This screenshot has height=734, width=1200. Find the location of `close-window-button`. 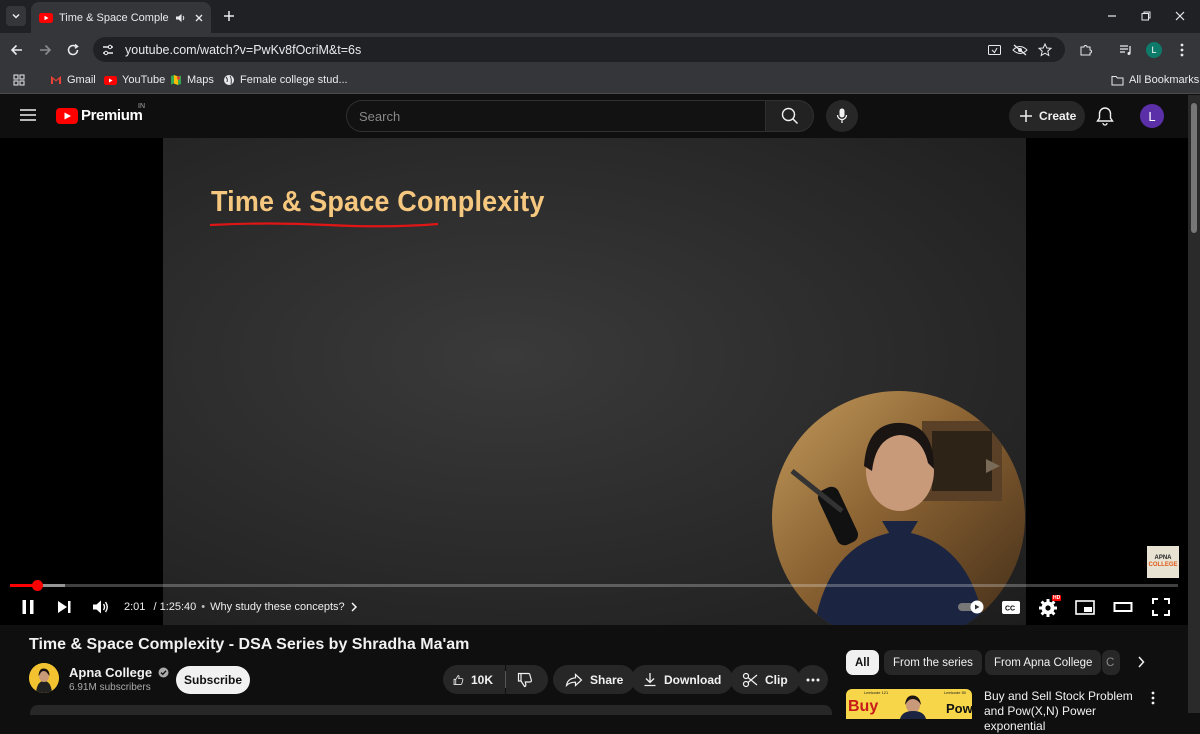

close-window-button is located at coordinates (1180, 16).